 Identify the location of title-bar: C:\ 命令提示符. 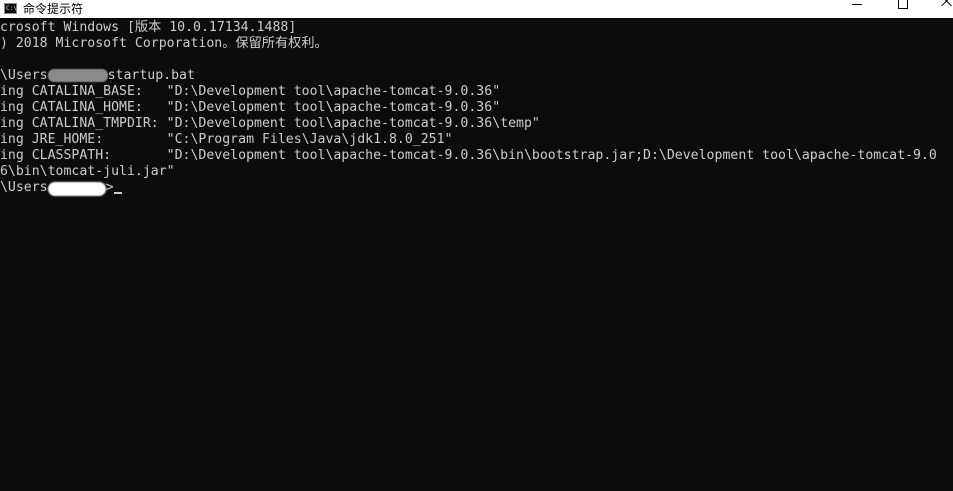
(476, 9).